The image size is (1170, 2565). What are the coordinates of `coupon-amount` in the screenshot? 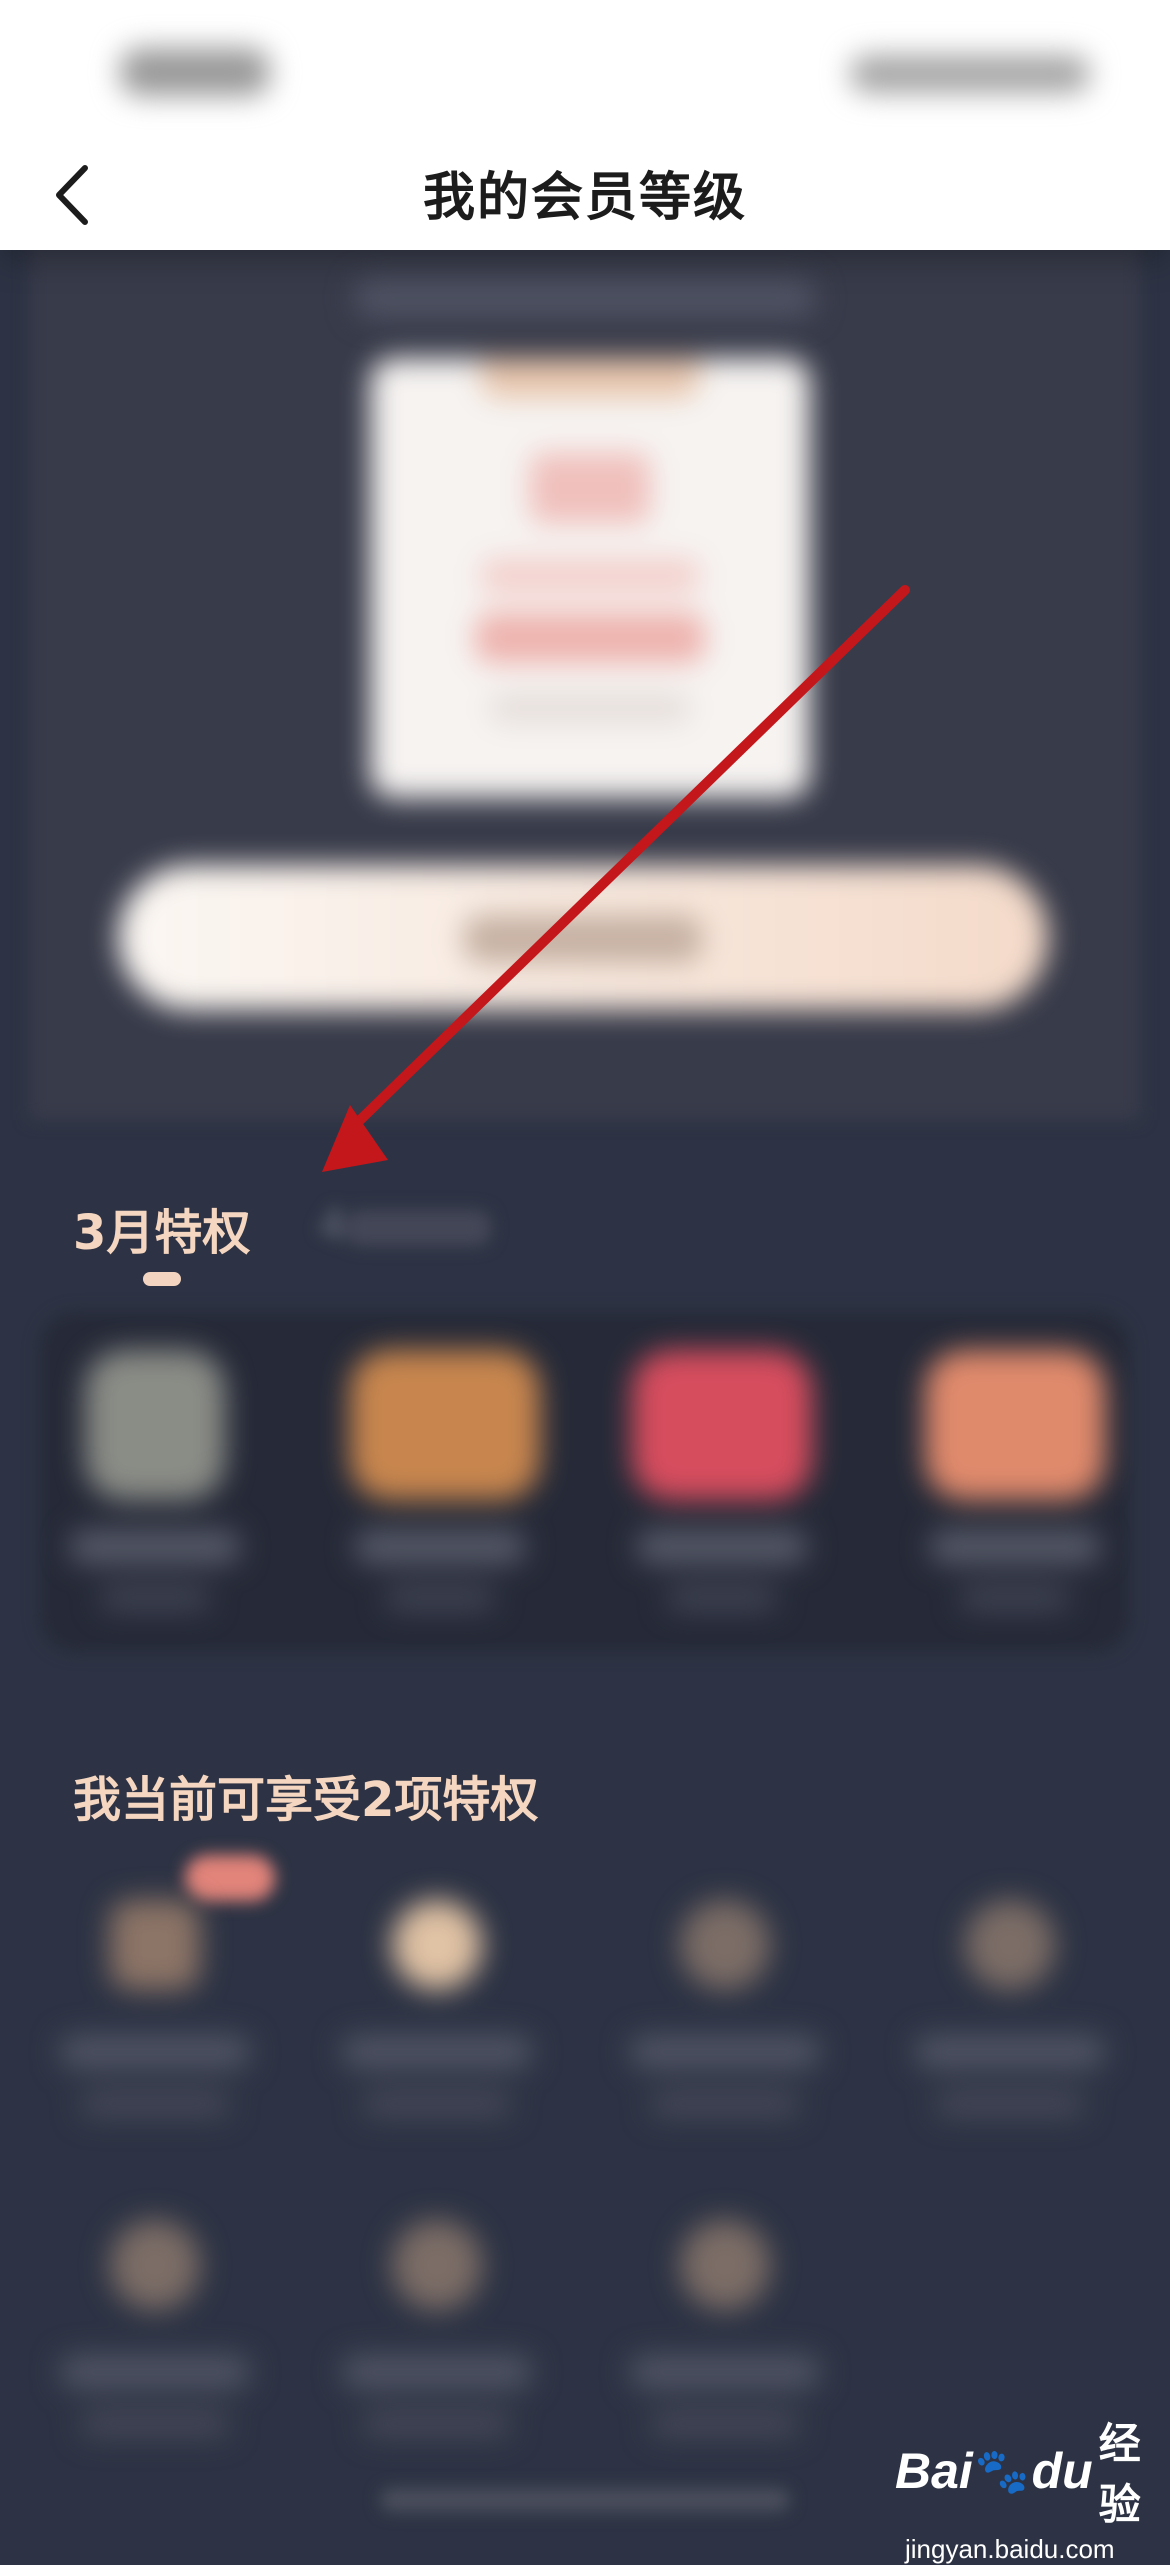 It's located at (590, 488).